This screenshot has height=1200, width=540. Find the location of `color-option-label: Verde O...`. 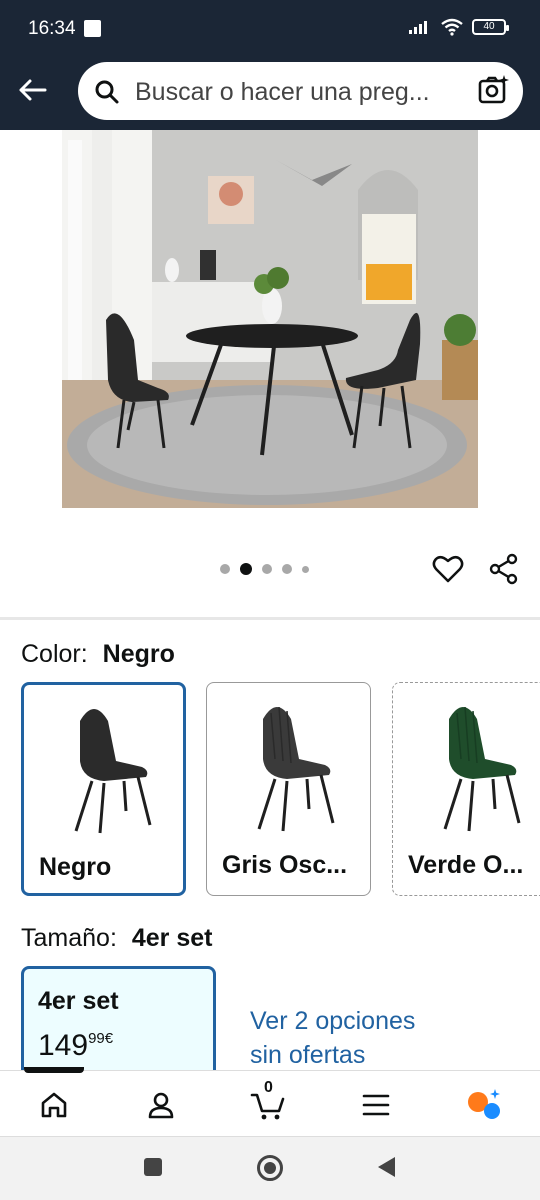

color-option-label: Verde O... is located at coordinates (466, 865).